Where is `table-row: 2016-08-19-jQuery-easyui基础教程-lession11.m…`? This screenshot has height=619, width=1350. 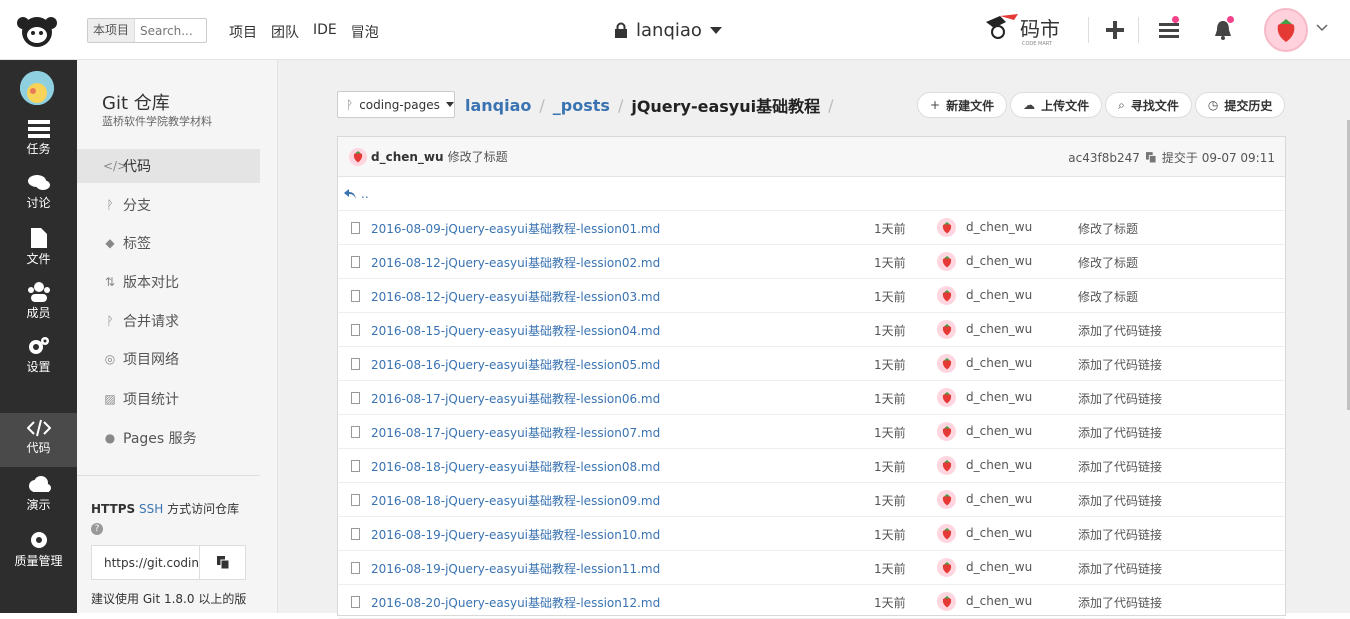
table-row: 2016-08-19-jQuery-easyui基础教程-lession11.m… is located at coordinates (811, 568).